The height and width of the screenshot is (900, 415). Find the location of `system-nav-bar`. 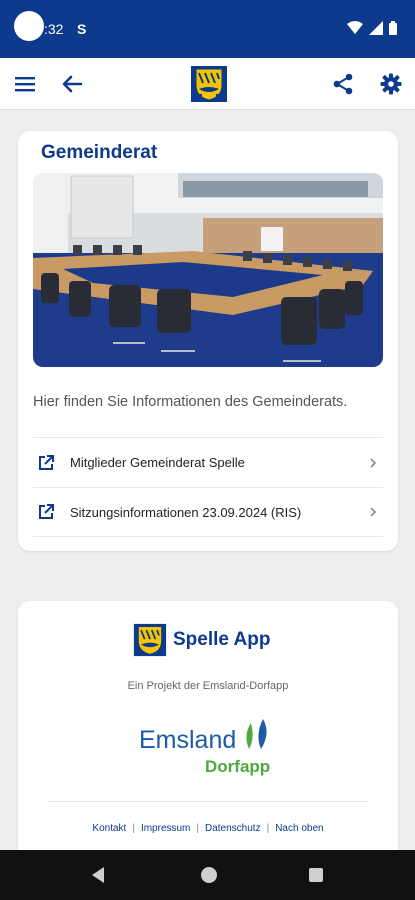

system-nav-bar is located at coordinates (207, 875).